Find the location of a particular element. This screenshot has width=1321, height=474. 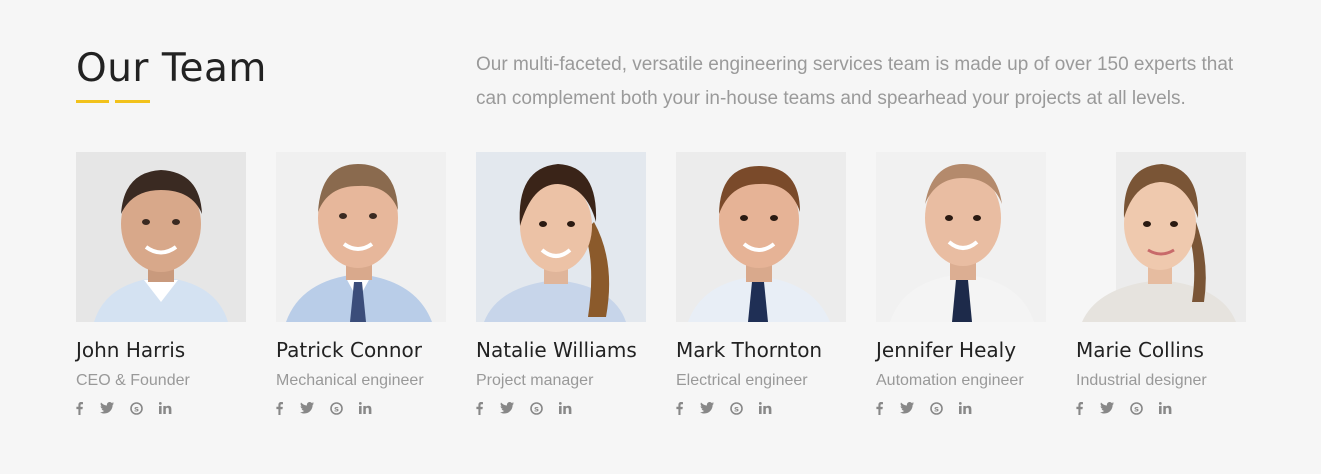

member-role: Electrical engineer is located at coordinates (742, 380).